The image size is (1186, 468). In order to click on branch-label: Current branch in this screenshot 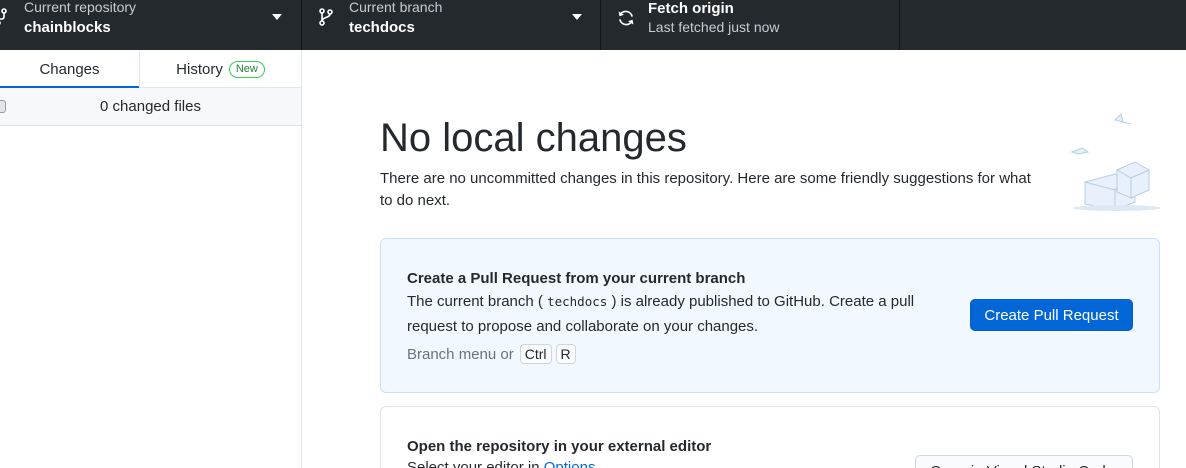, I will do `click(396, 7)`.